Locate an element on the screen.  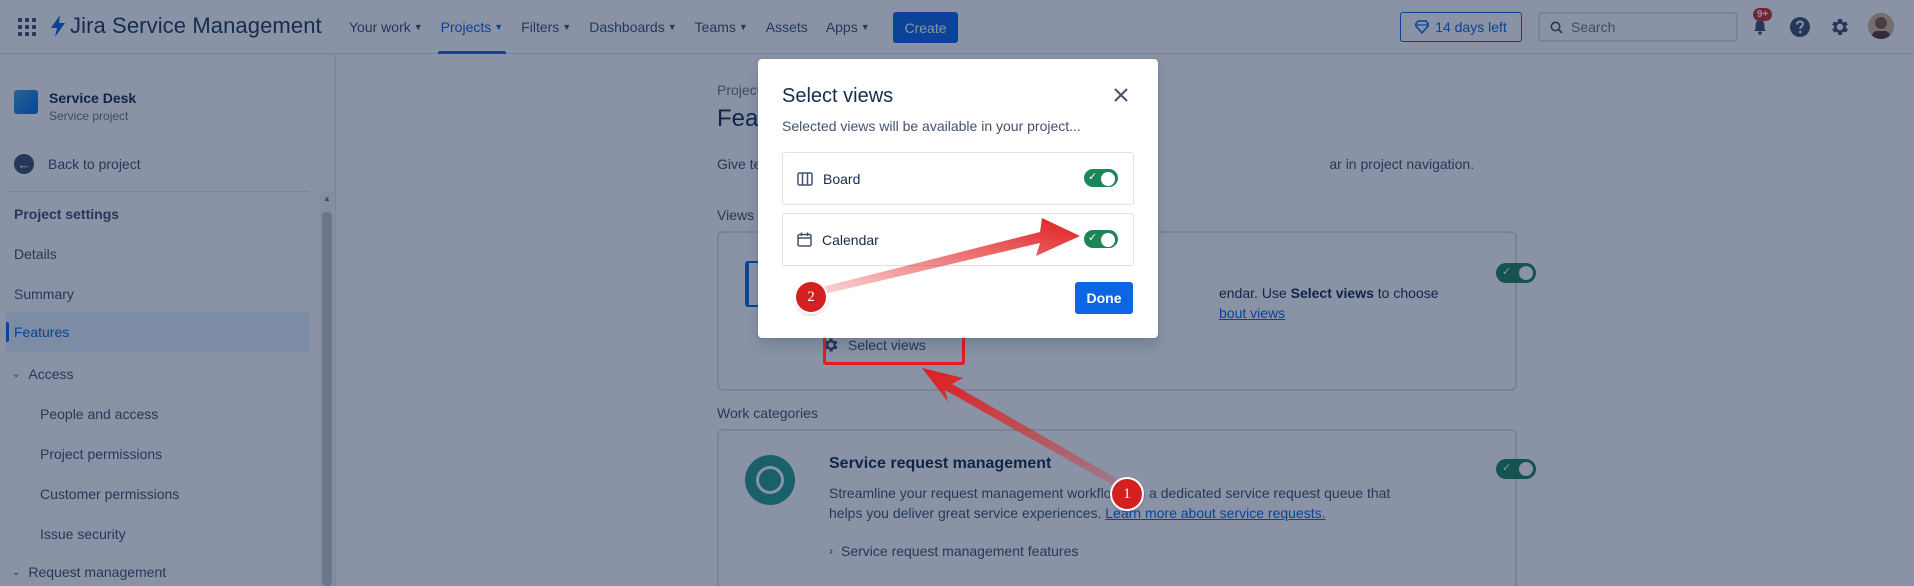
annotation-step-2: 2 is located at coordinates (811, 297).